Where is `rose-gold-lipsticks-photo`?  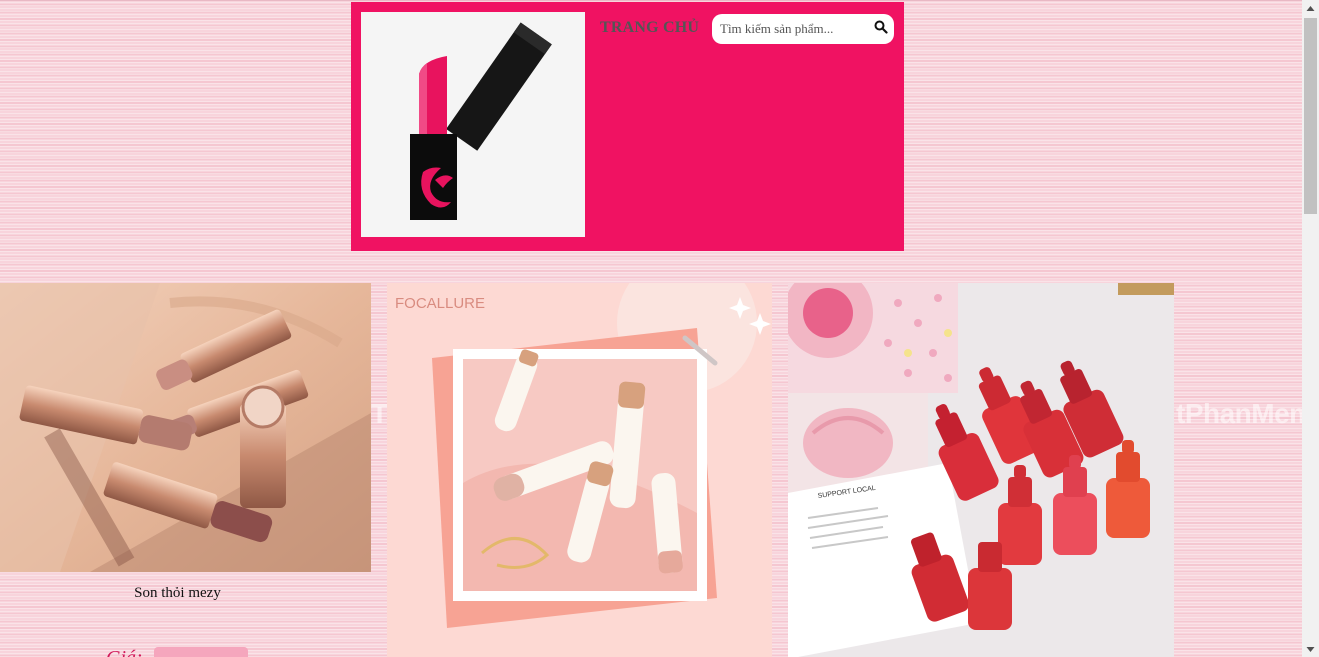
rose-gold-lipsticks-photo is located at coordinates (185, 427).